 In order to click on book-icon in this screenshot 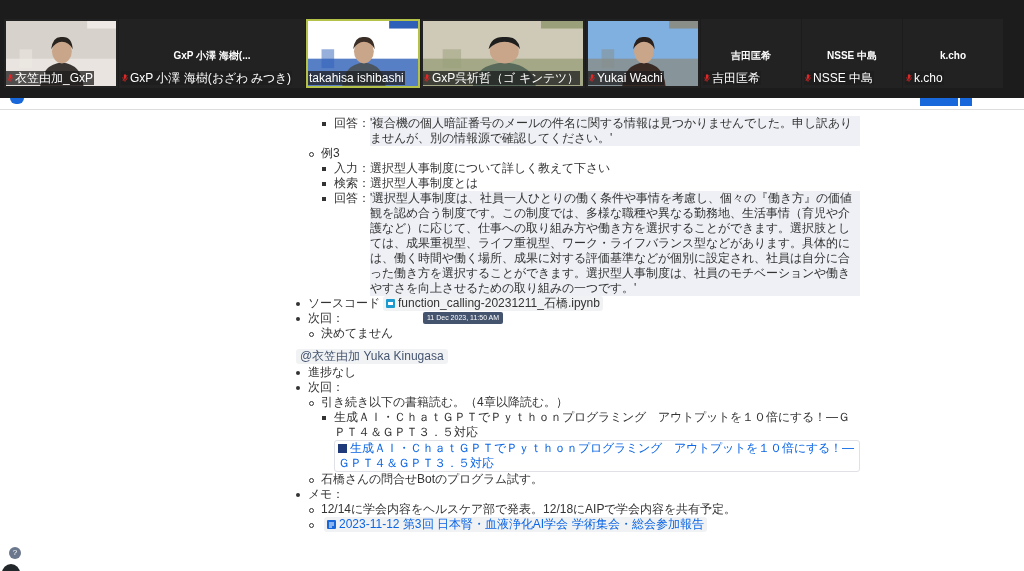, I will do `click(342, 448)`.